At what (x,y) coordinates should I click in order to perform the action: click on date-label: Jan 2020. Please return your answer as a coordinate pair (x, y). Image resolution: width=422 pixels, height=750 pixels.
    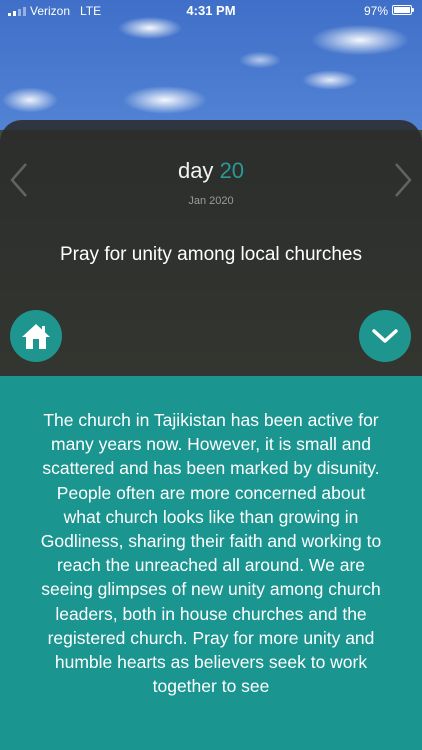
    Looking at the image, I should click on (211, 201).